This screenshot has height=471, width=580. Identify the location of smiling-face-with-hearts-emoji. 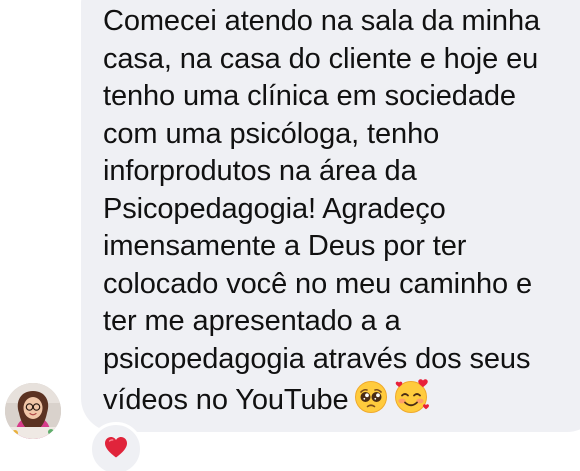
(412, 401).